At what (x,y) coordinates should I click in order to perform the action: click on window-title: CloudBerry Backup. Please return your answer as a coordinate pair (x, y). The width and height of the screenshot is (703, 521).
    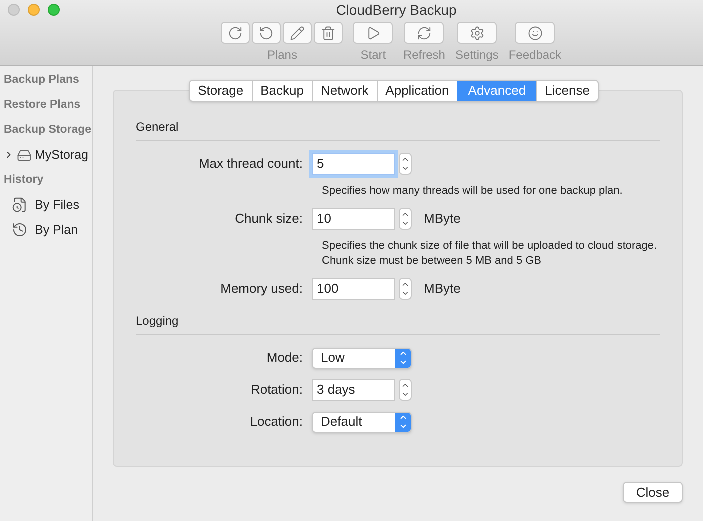
    Looking at the image, I should click on (396, 10).